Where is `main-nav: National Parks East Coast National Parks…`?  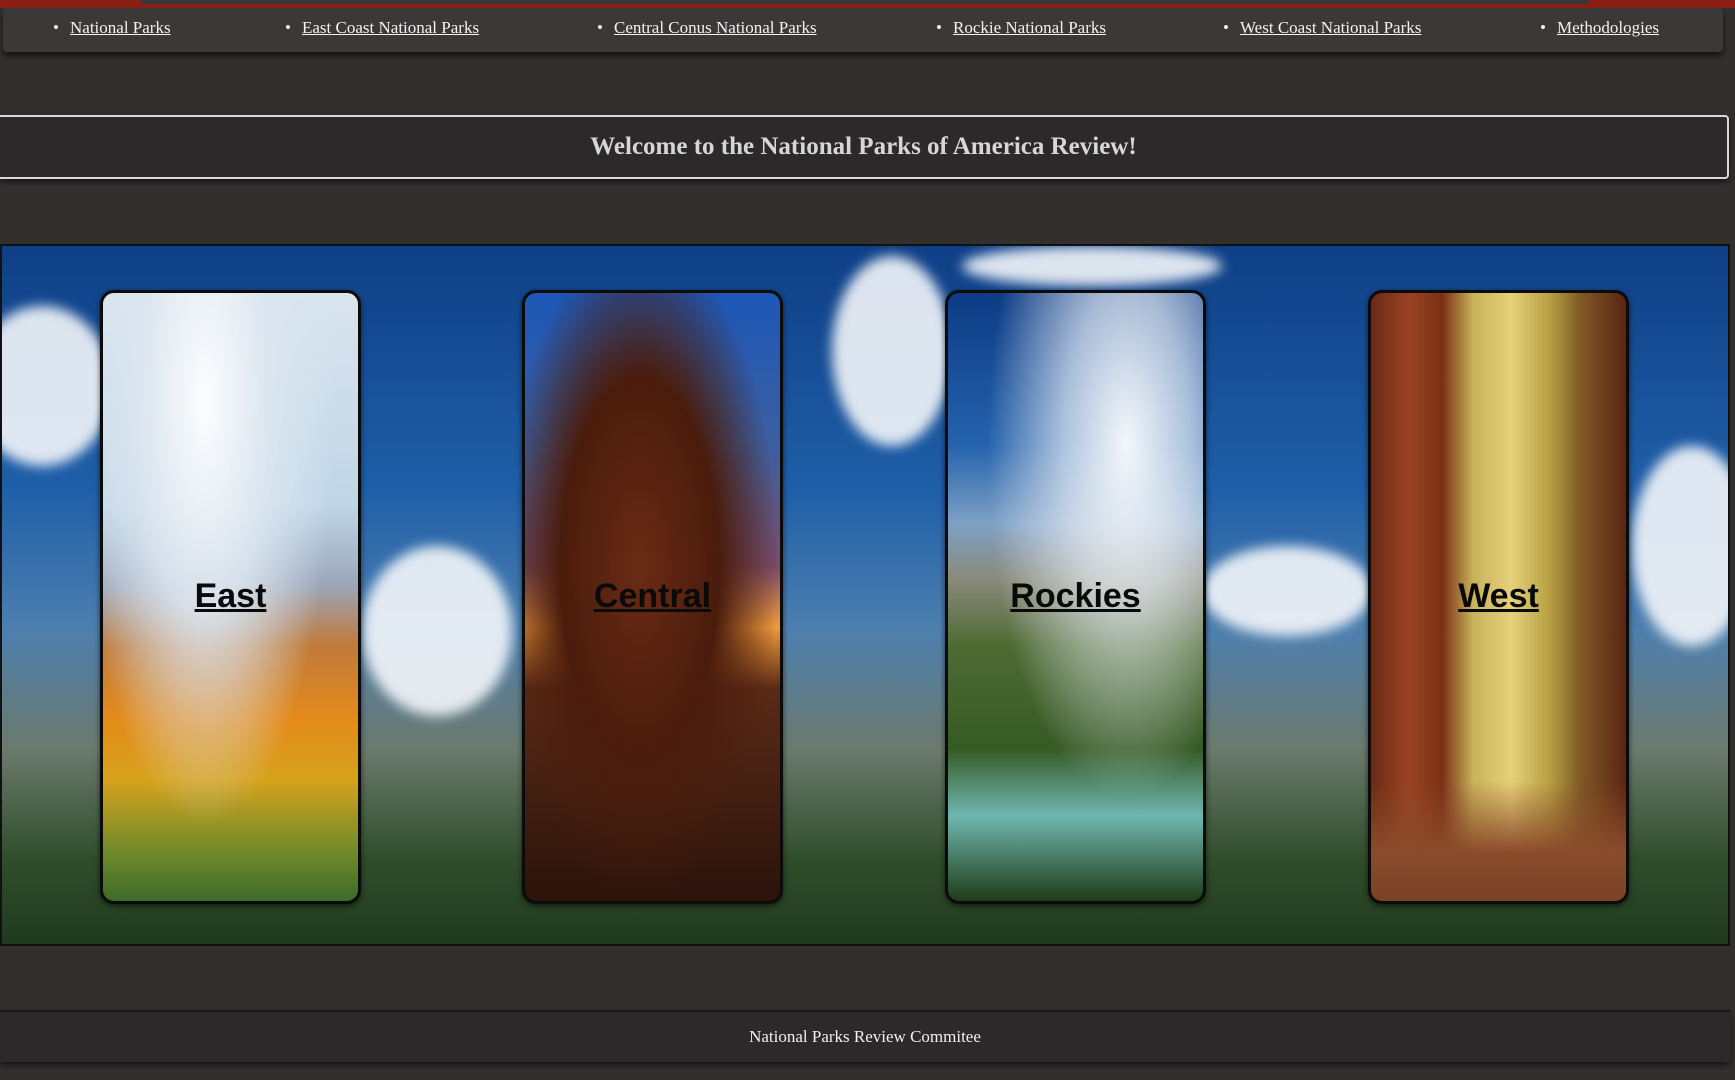
main-nav: National Parks East Coast National Parks… is located at coordinates (863, 30).